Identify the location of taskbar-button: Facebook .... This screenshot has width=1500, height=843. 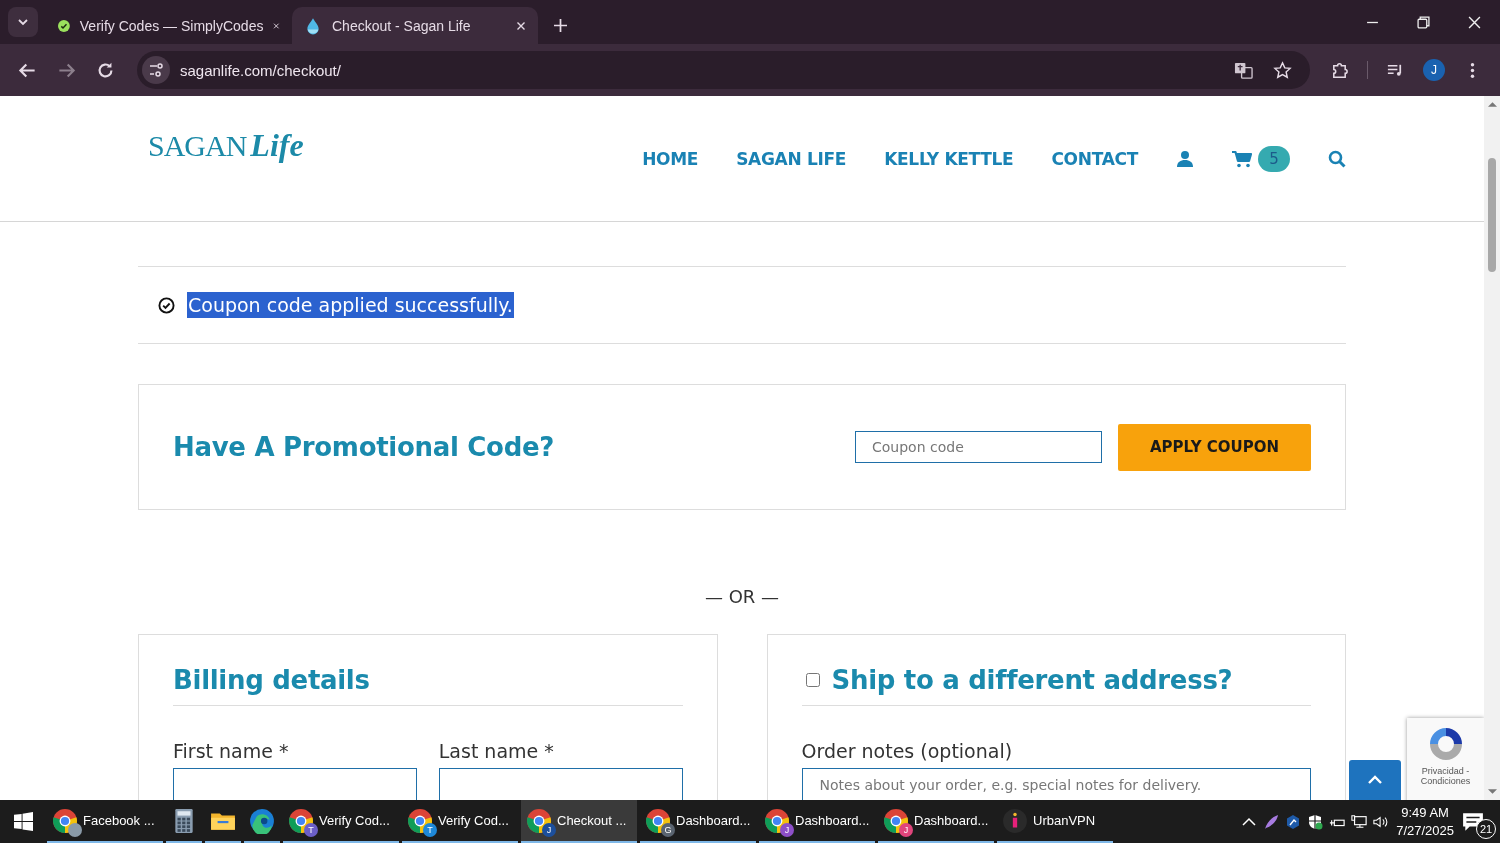
(105, 821).